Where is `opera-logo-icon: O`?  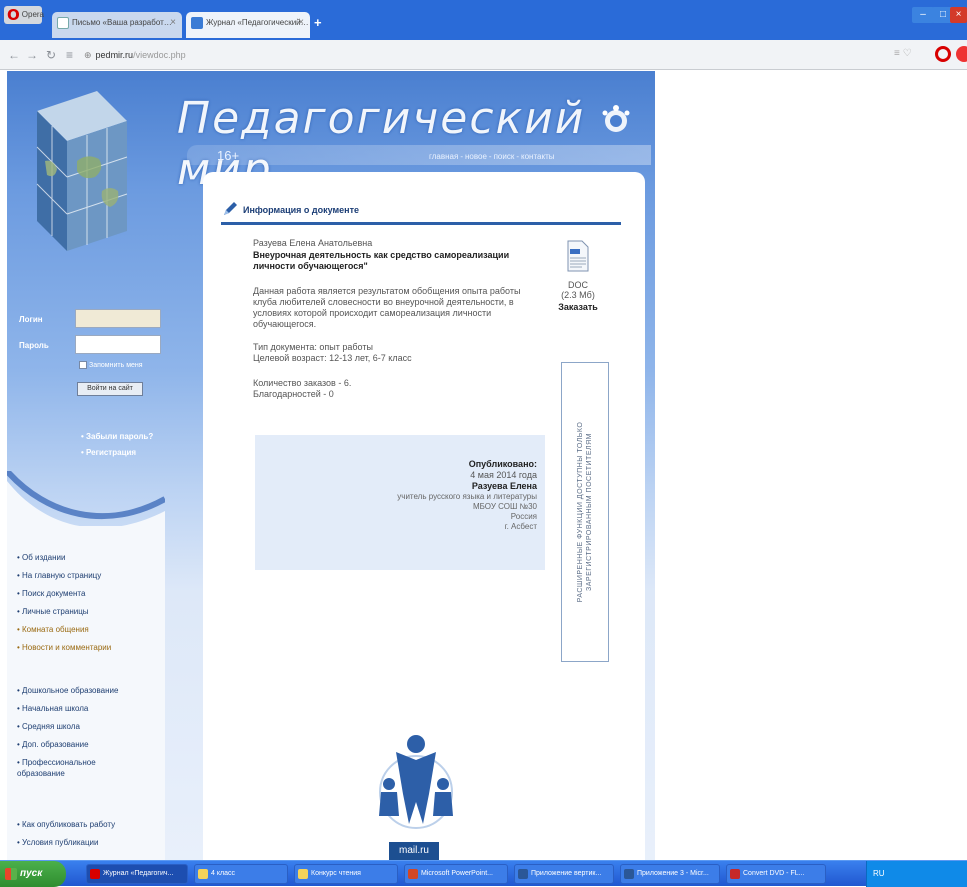
opera-logo-icon: O is located at coordinates (13, 15).